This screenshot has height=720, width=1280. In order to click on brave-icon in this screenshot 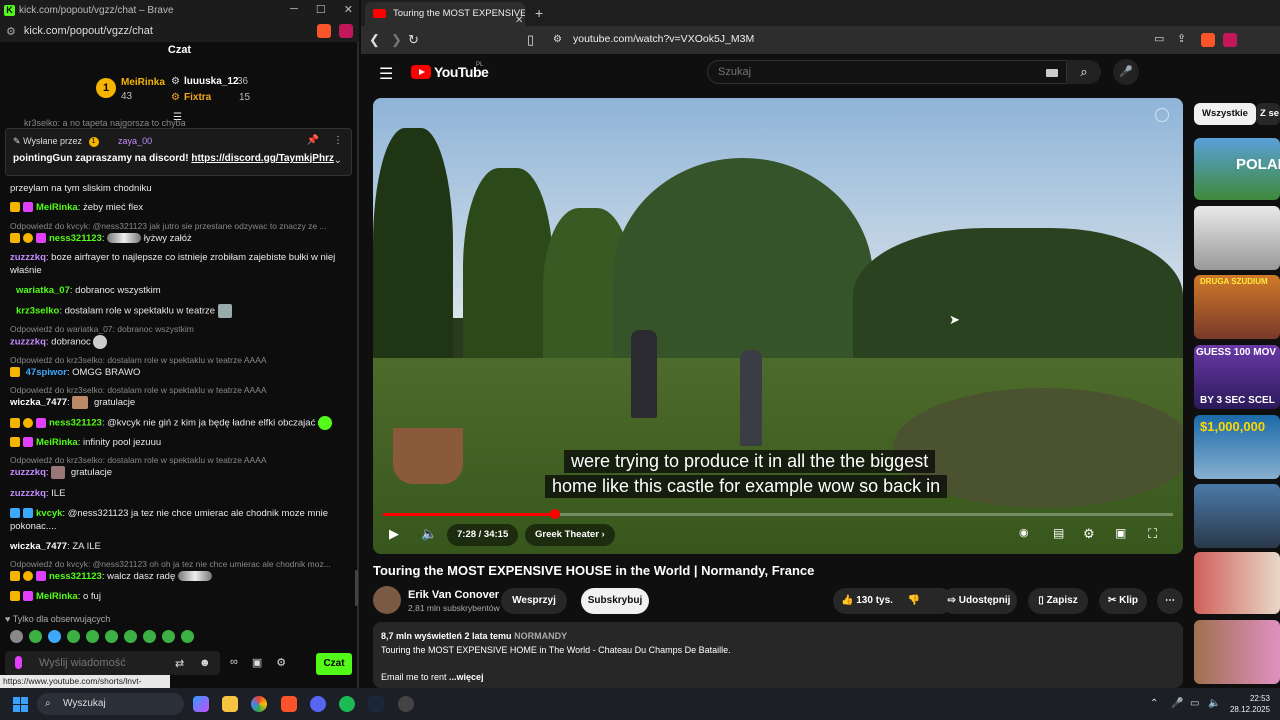, I will do `click(289, 704)`.